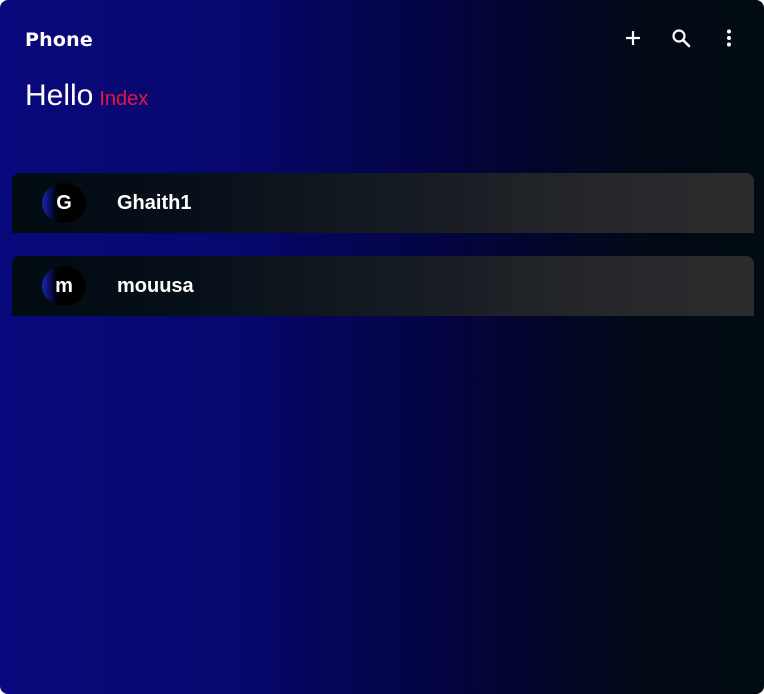  I want to click on greeting-user-name: Index, so click(124, 99).